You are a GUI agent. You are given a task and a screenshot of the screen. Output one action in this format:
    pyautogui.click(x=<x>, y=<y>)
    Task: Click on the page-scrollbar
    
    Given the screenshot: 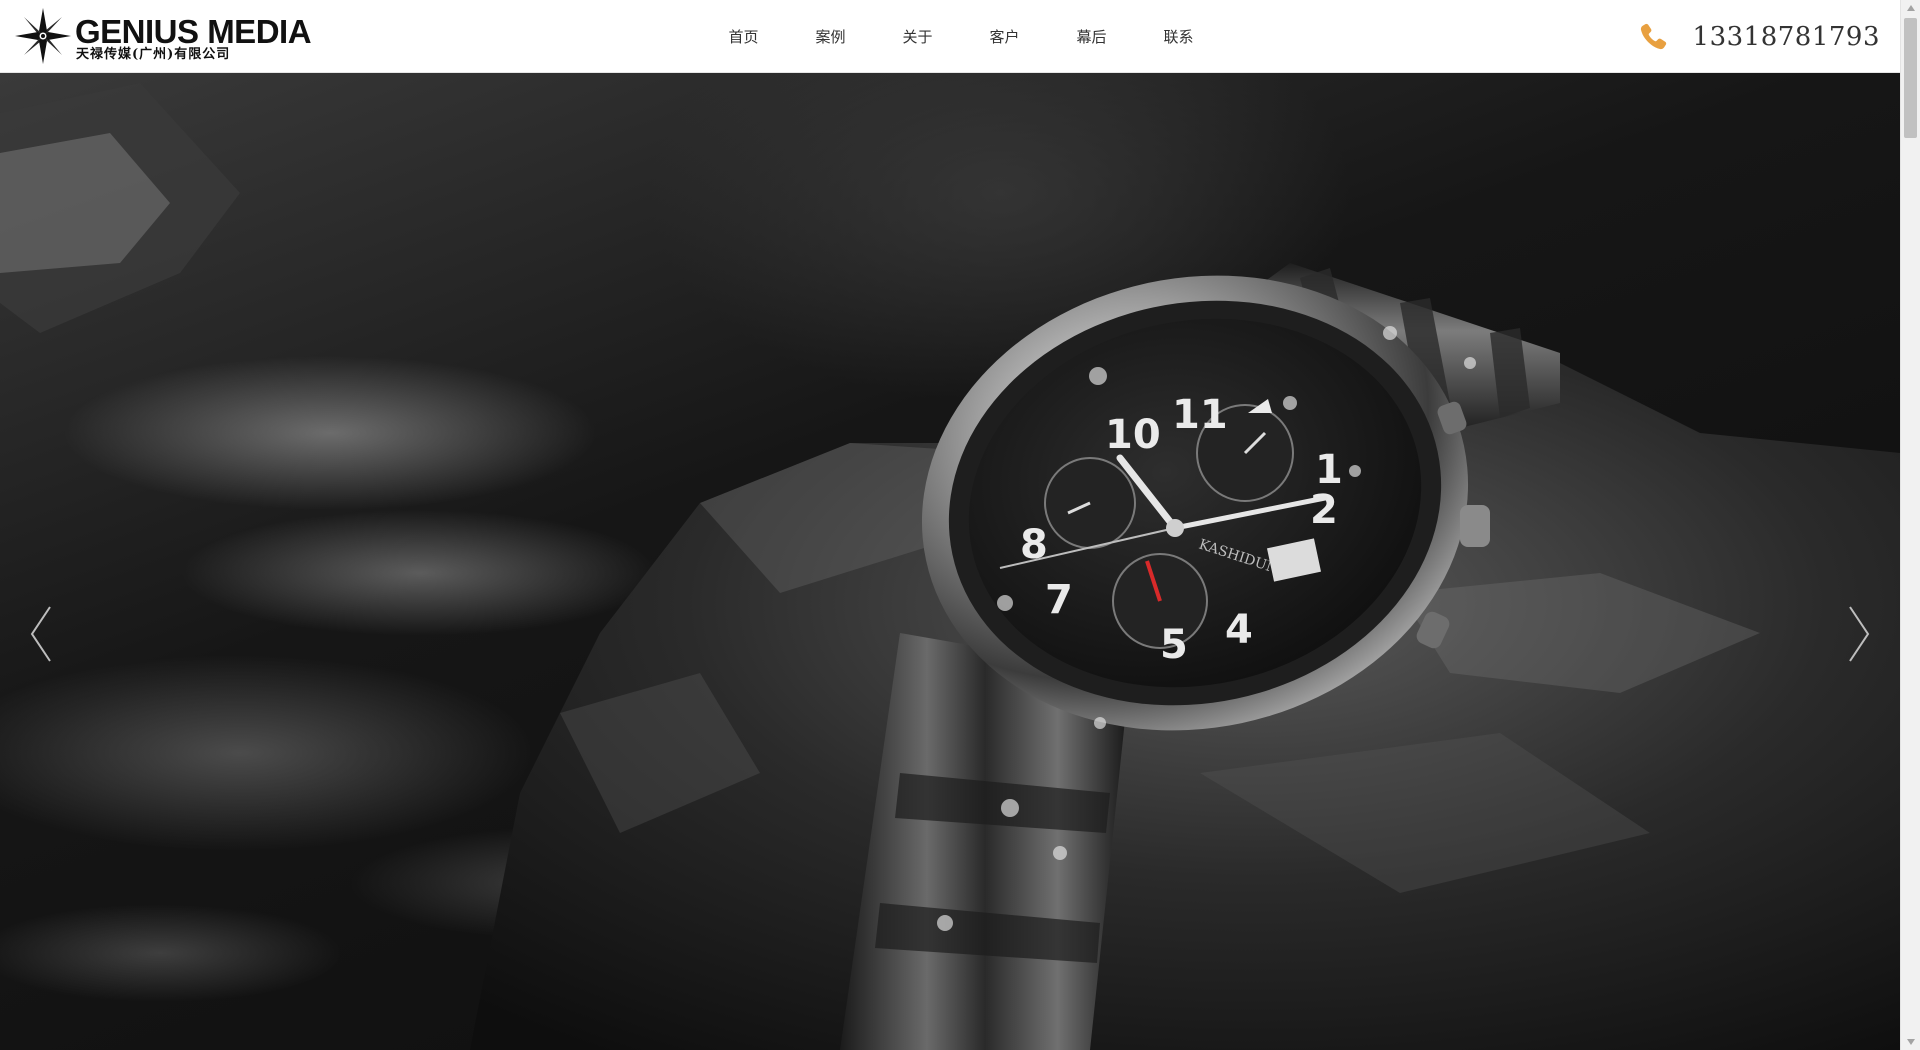 What is the action you would take?
    pyautogui.click(x=1910, y=525)
    